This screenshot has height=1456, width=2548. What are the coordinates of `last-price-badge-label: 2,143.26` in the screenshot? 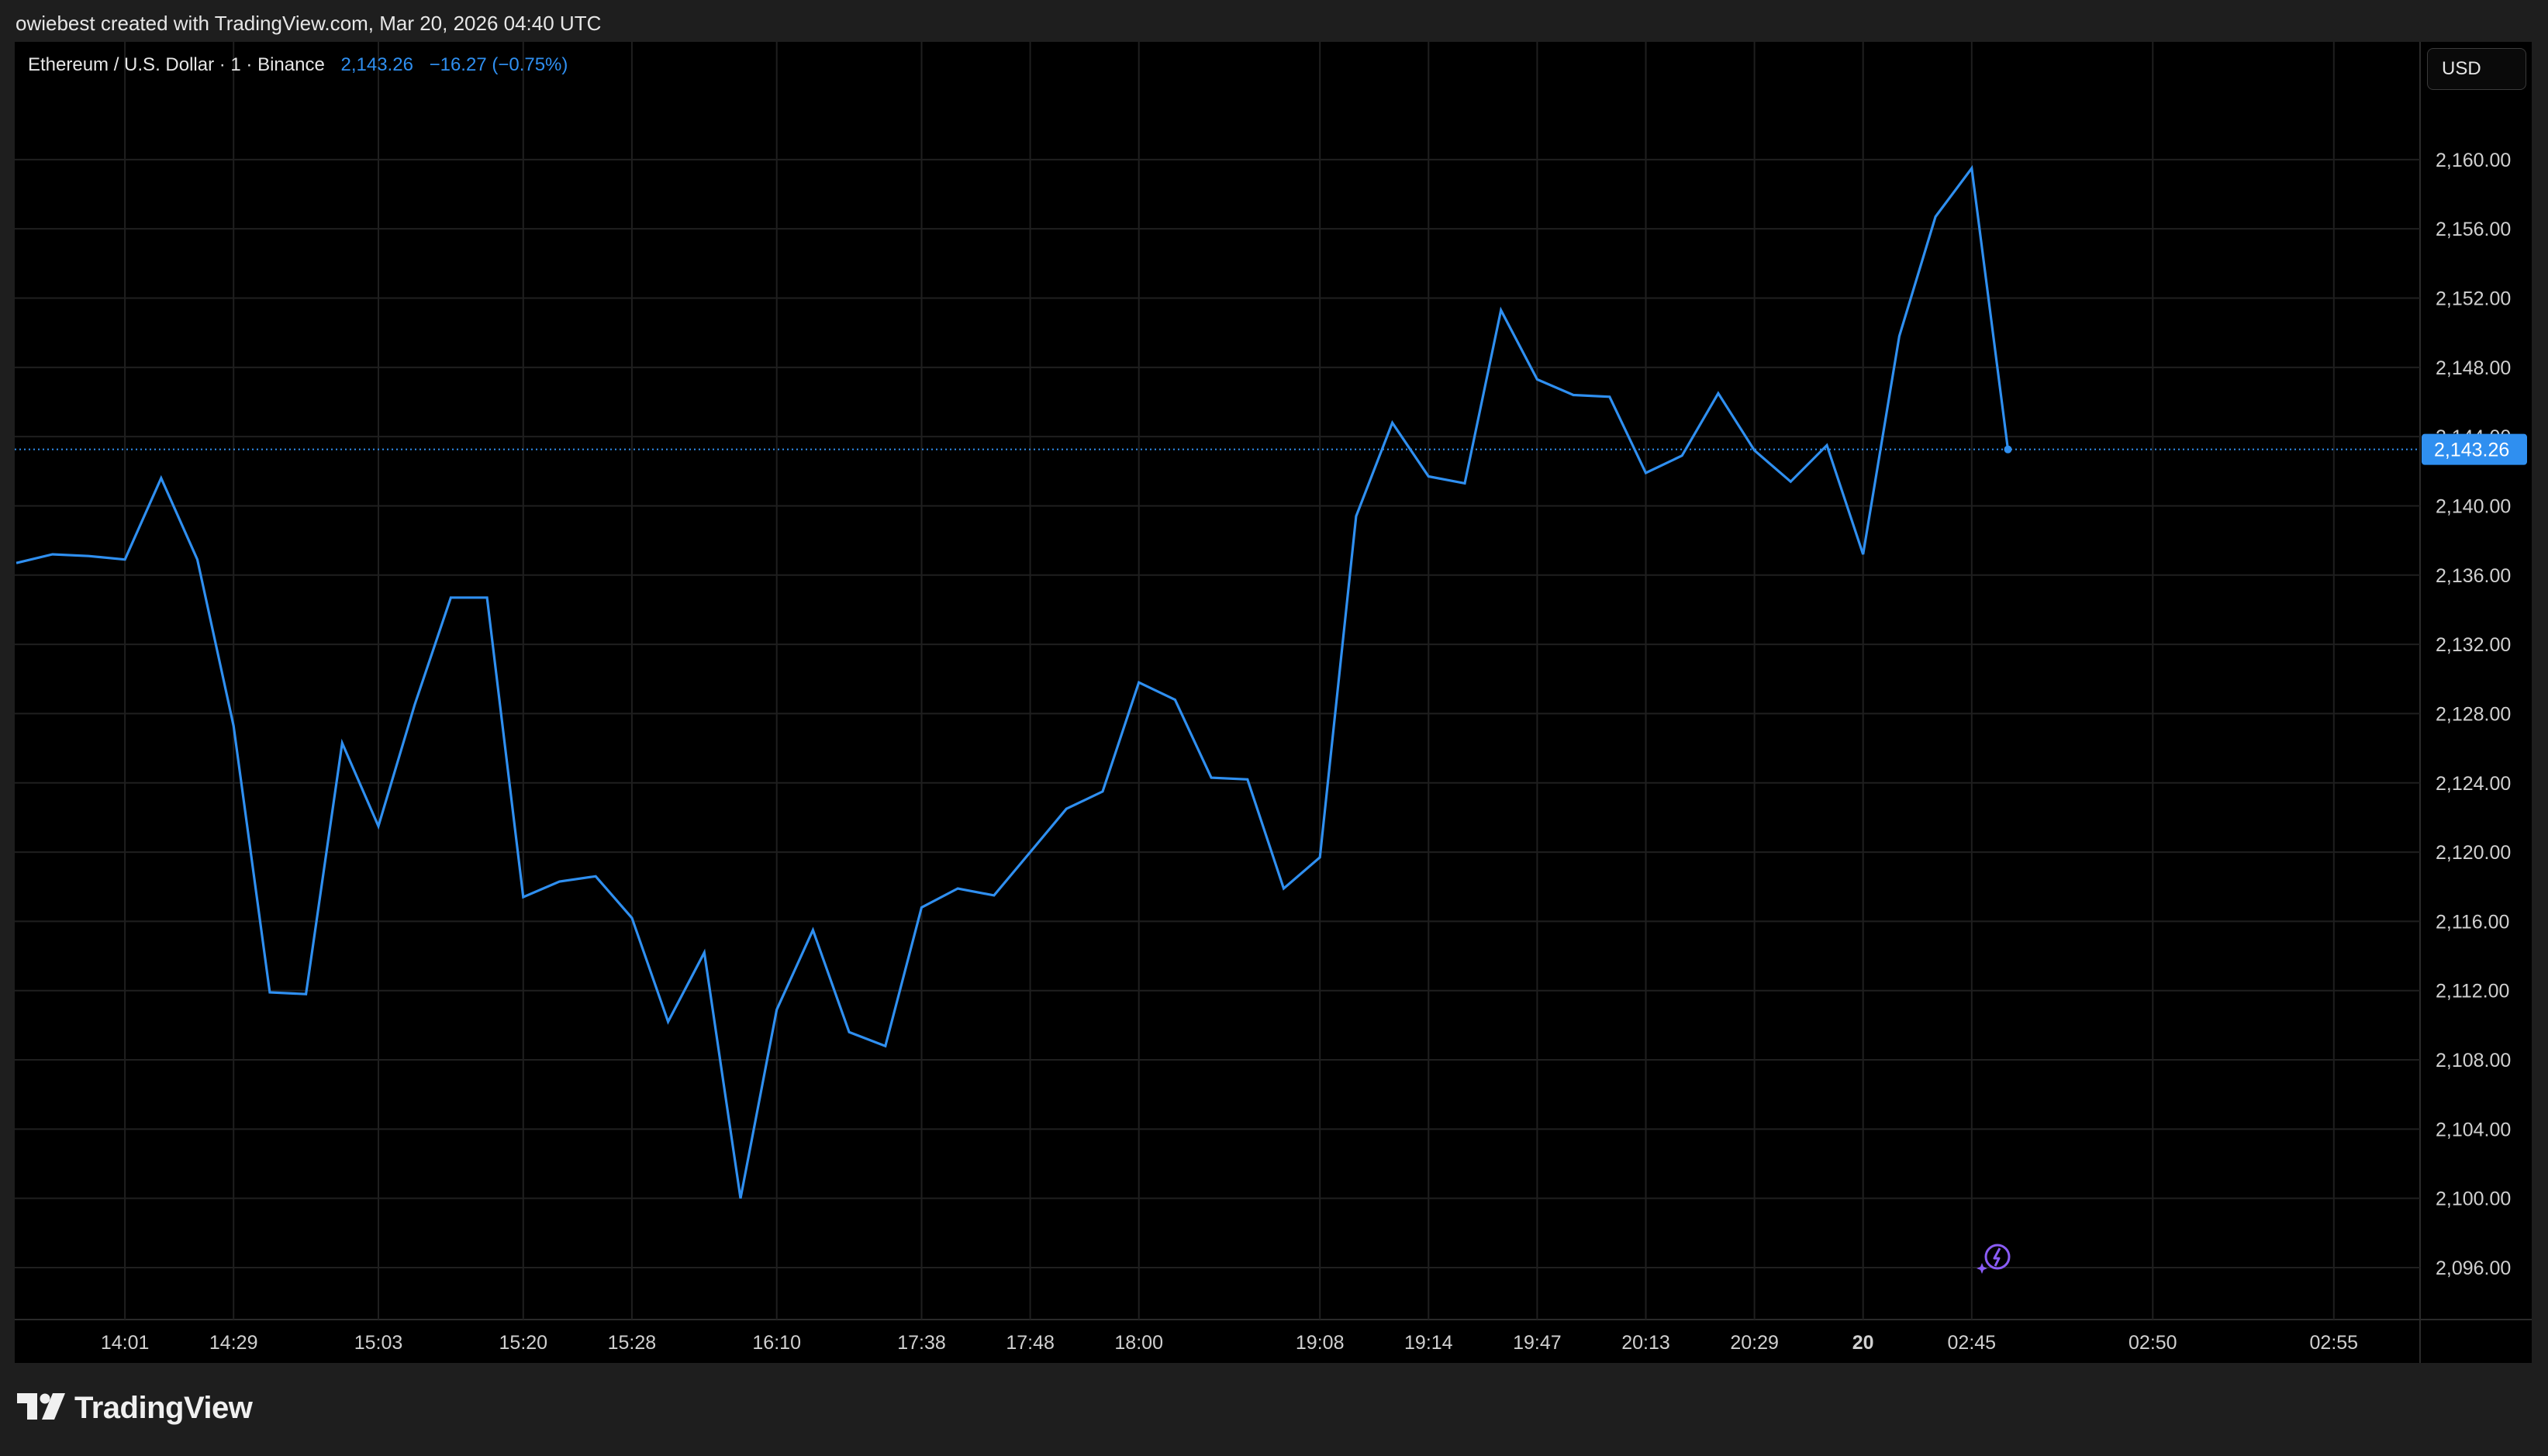 It's located at (2471, 450).